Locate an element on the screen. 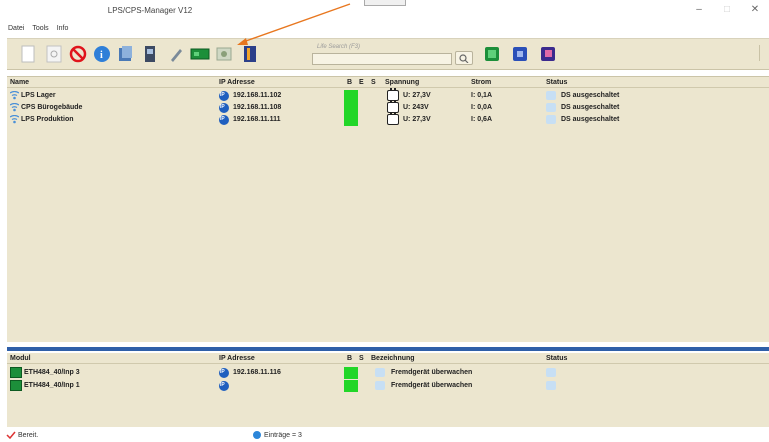 The width and height of the screenshot is (769, 442). module-name: ETH484_40/Inp 1 is located at coordinates (52, 385).